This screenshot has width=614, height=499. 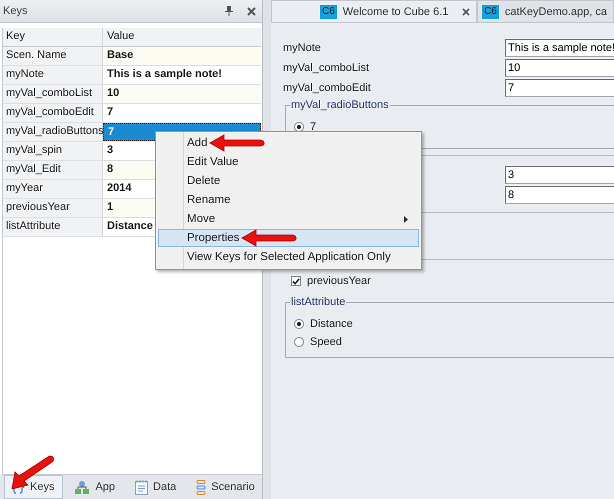 I want to click on option-label: Distance, so click(x=331, y=324).